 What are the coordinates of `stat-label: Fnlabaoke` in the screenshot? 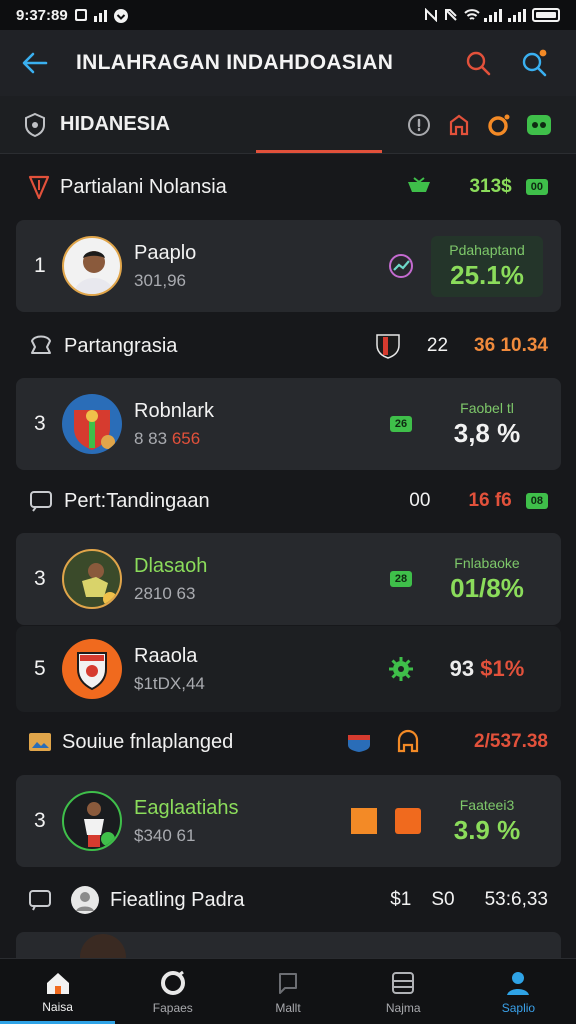 It's located at (487, 562).